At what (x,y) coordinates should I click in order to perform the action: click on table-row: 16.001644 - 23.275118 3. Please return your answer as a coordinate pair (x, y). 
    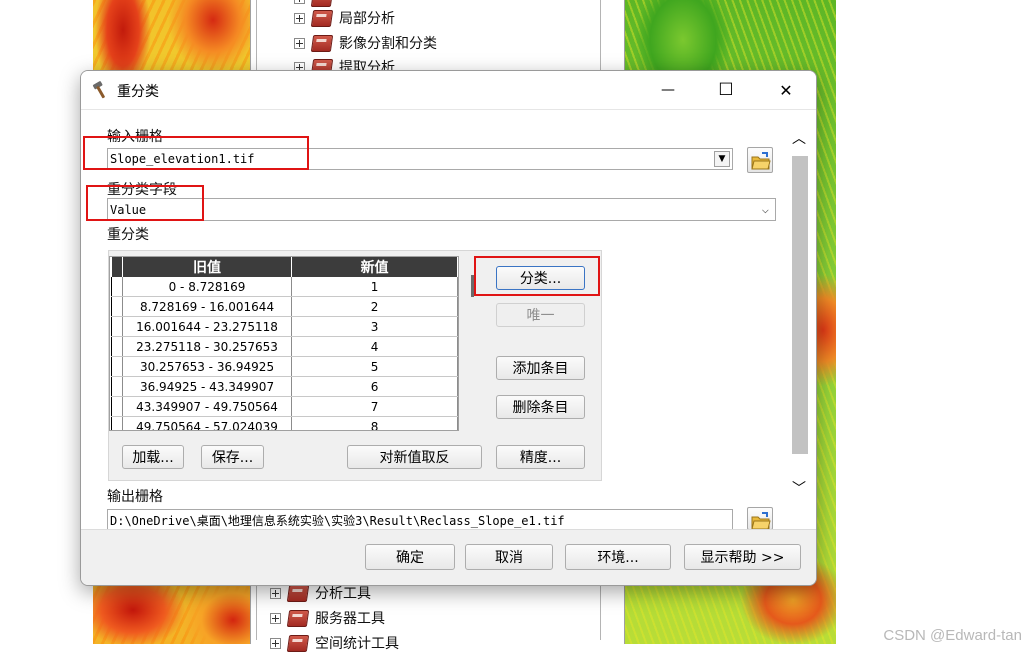
    Looking at the image, I should click on (284, 326).